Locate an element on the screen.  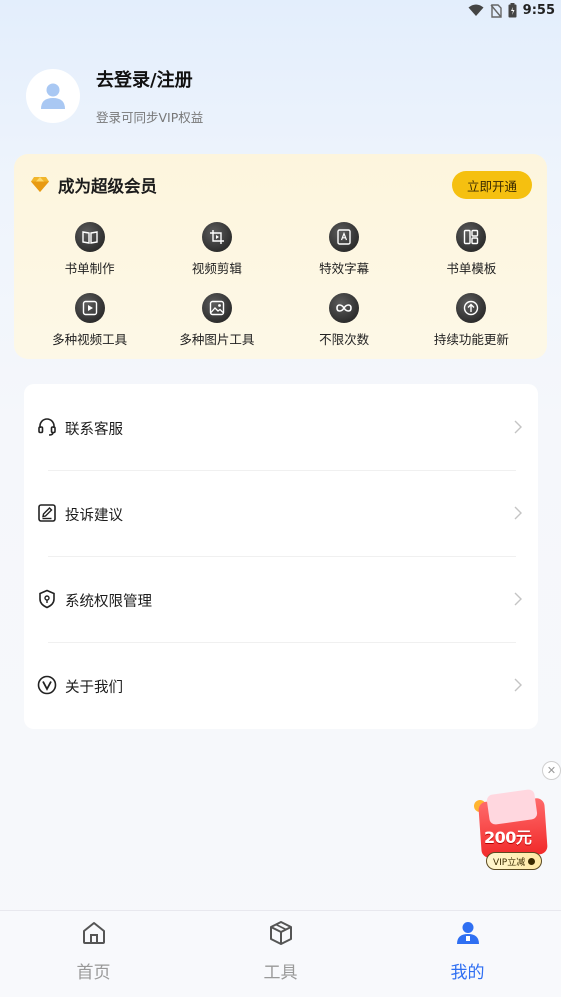
menu-label: 系统权限管理 is located at coordinates (108, 602).